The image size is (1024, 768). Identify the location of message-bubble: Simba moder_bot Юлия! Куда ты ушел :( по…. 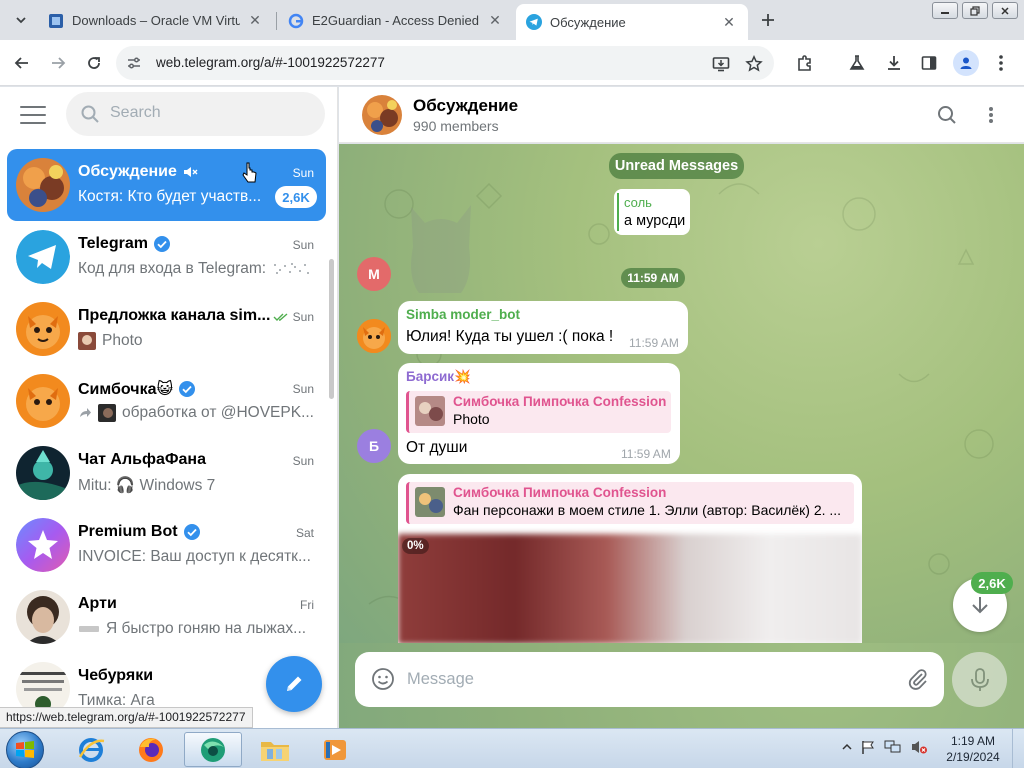
(543, 327).